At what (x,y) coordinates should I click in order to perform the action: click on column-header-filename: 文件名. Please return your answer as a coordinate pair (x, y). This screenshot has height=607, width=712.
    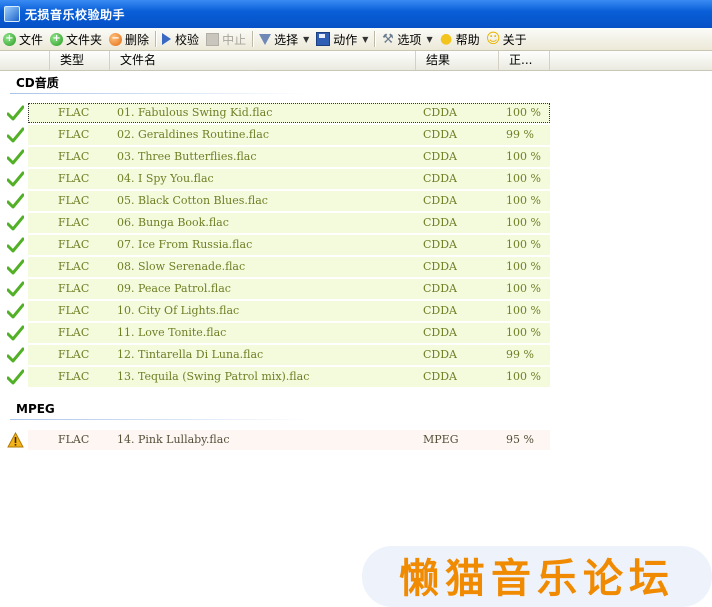
    Looking at the image, I should click on (263, 60).